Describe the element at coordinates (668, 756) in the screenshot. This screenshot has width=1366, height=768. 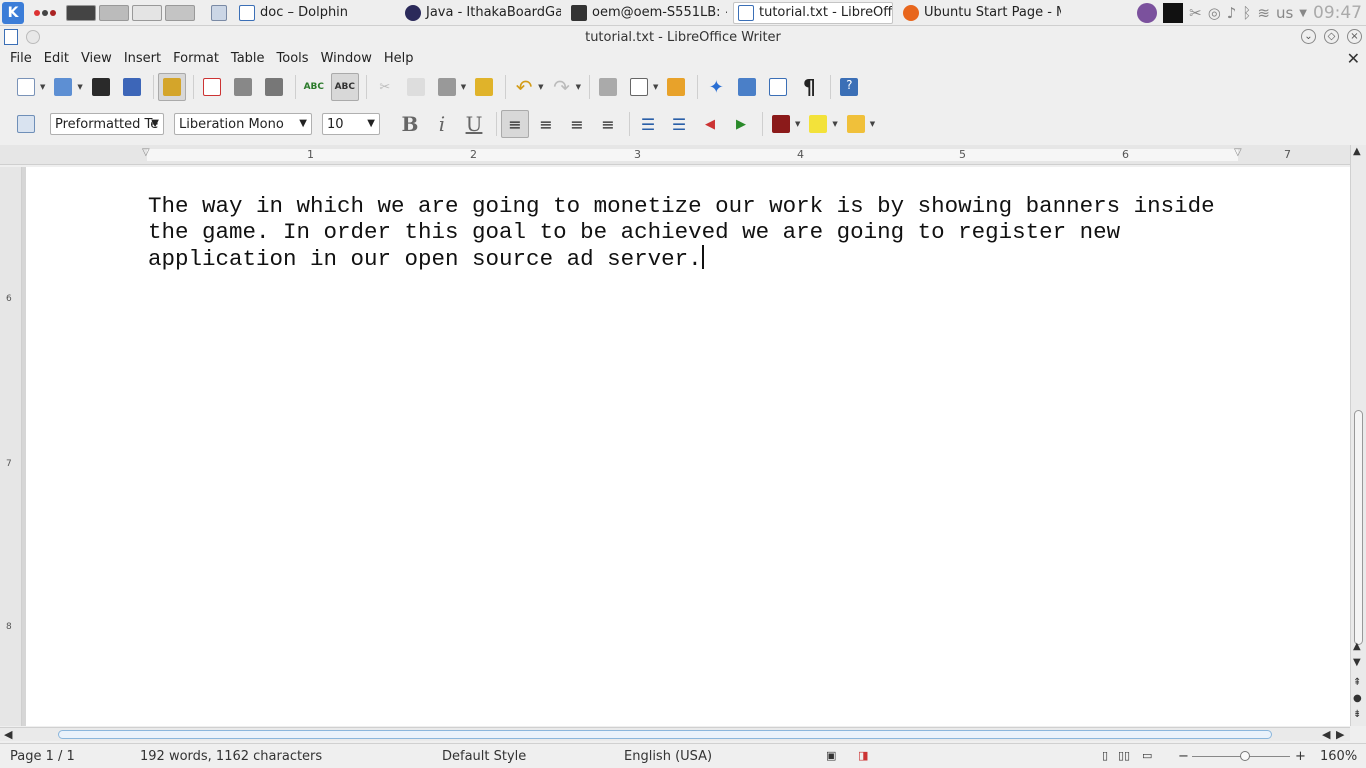
I see `language-indicator: English (USA)` at that location.